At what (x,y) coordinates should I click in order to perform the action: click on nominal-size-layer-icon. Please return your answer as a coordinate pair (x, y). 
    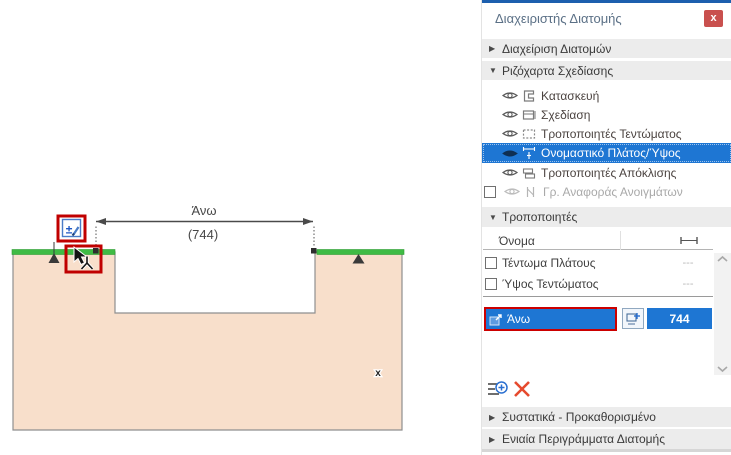
    Looking at the image, I should click on (529, 153).